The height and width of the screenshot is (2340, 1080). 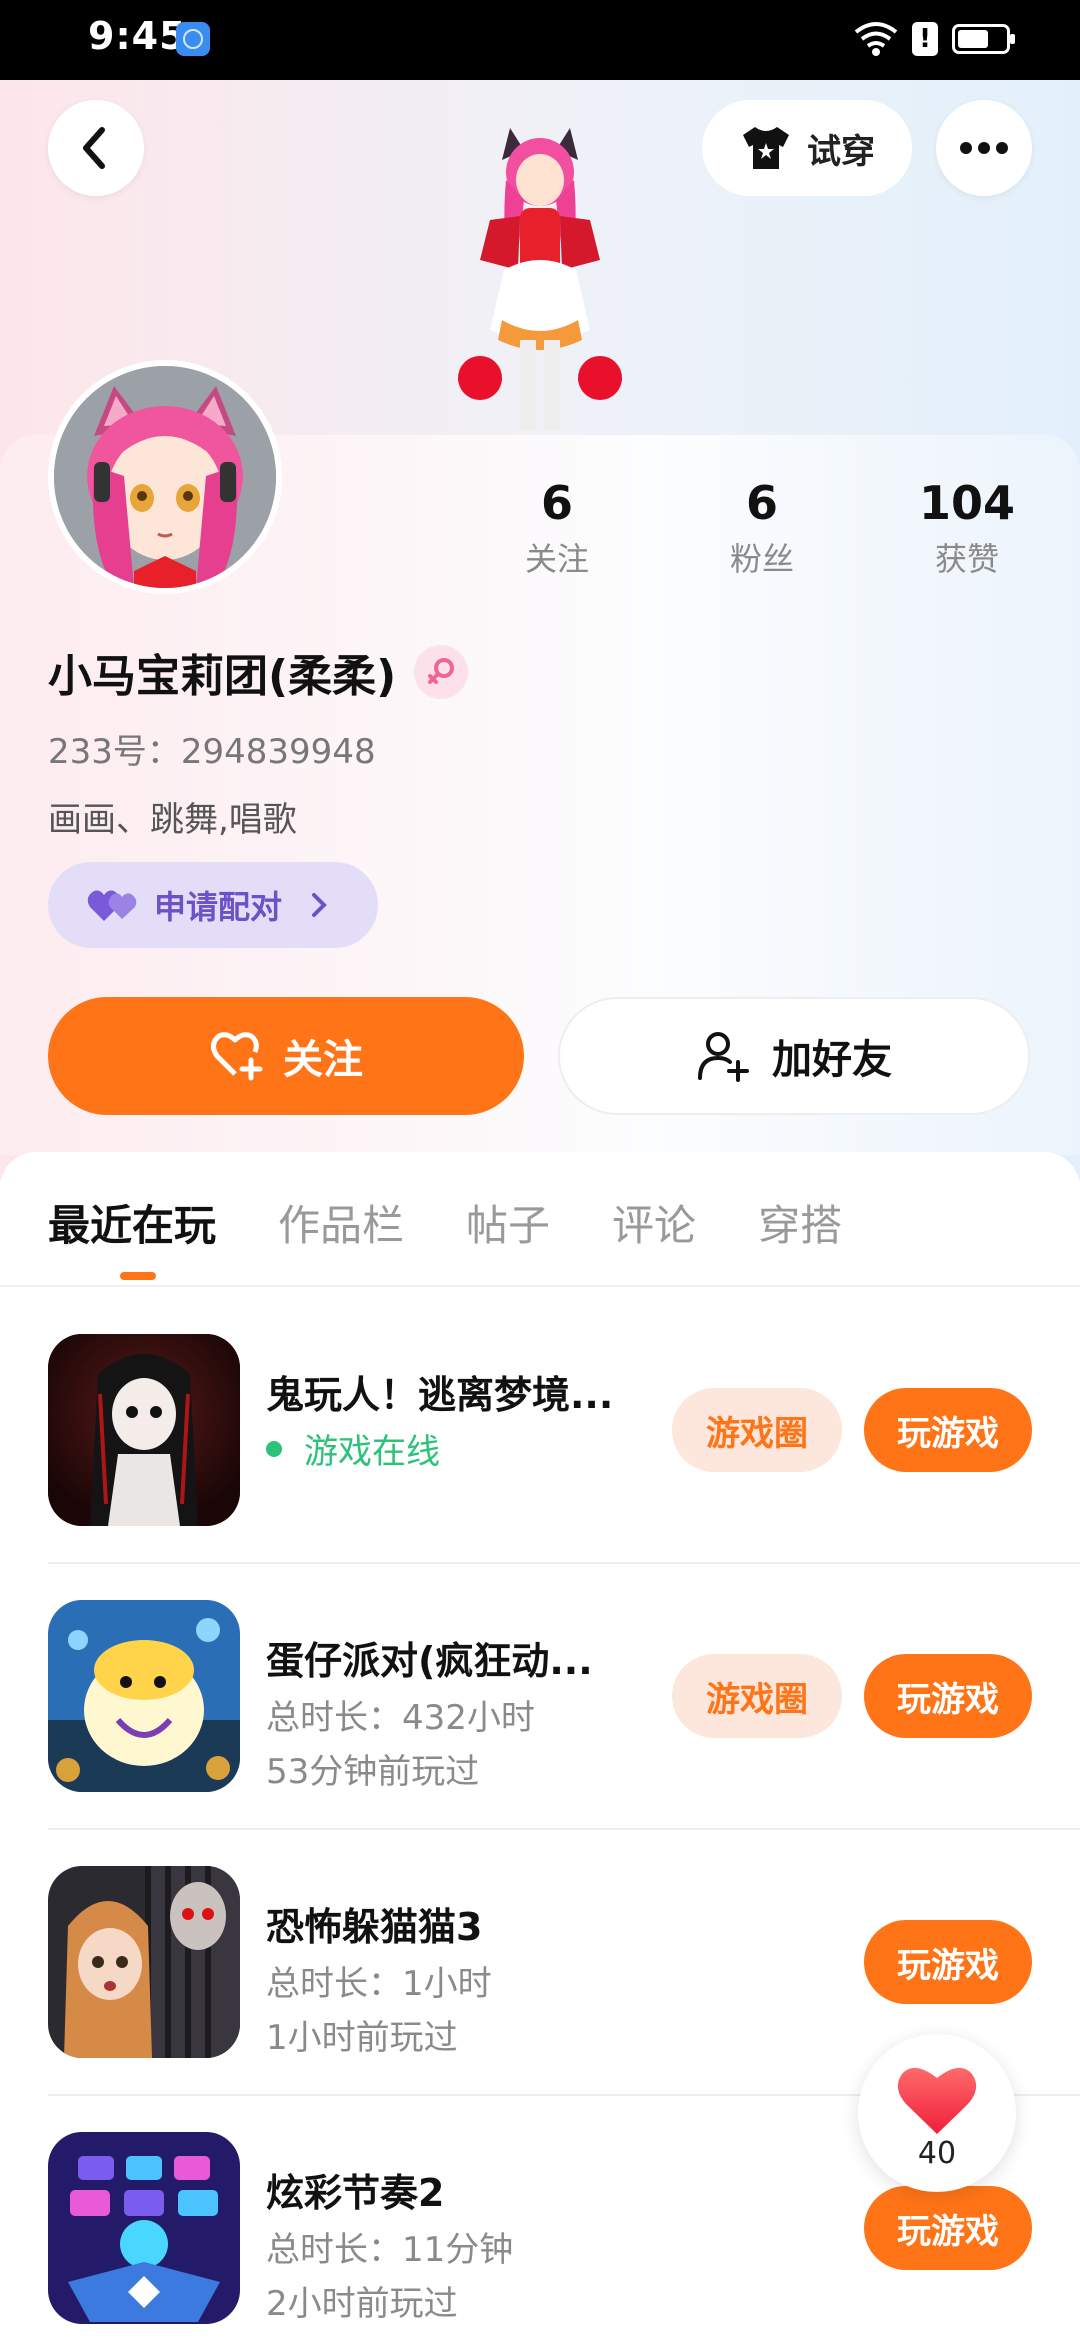 I want to click on stat-following: 6 关注, so click(x=557, y=528).